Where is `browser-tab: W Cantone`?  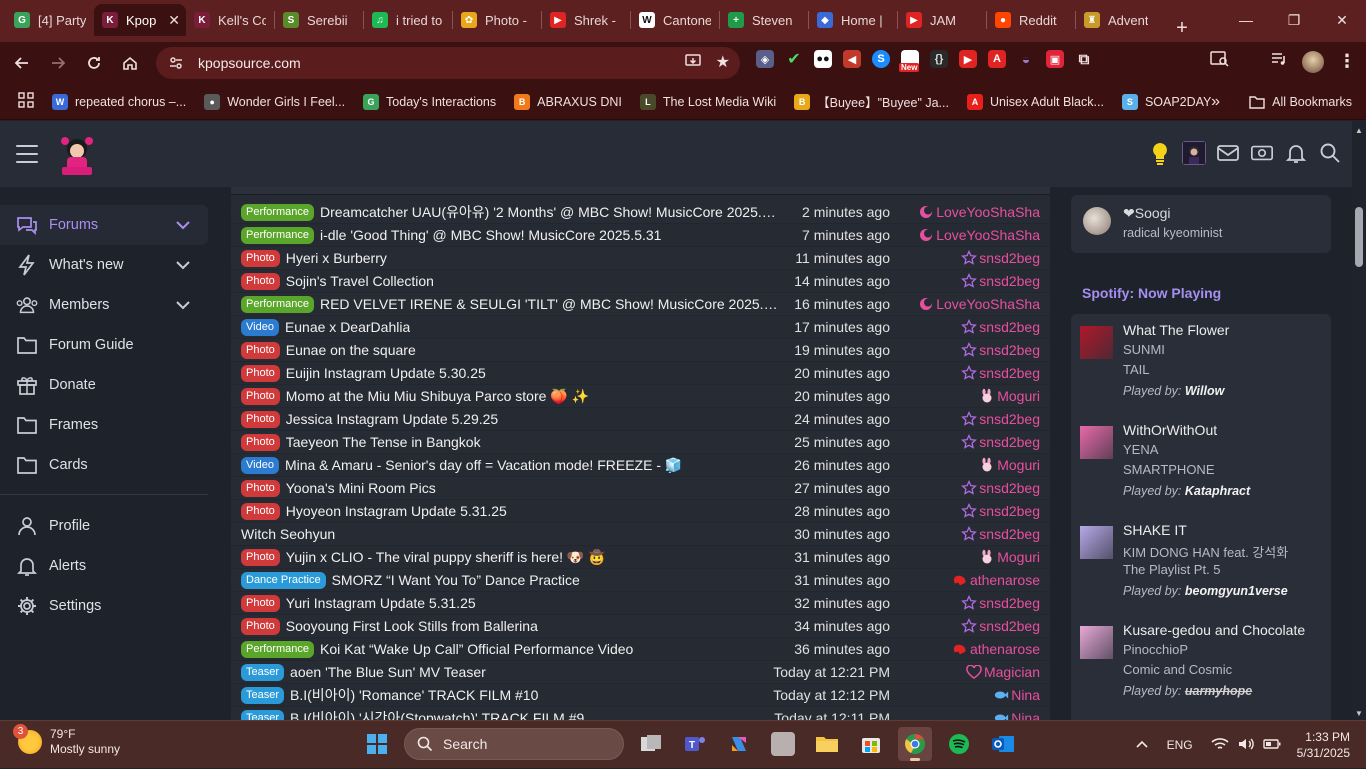
browser-tab: W Cantone is located at coordinates (675, 20).